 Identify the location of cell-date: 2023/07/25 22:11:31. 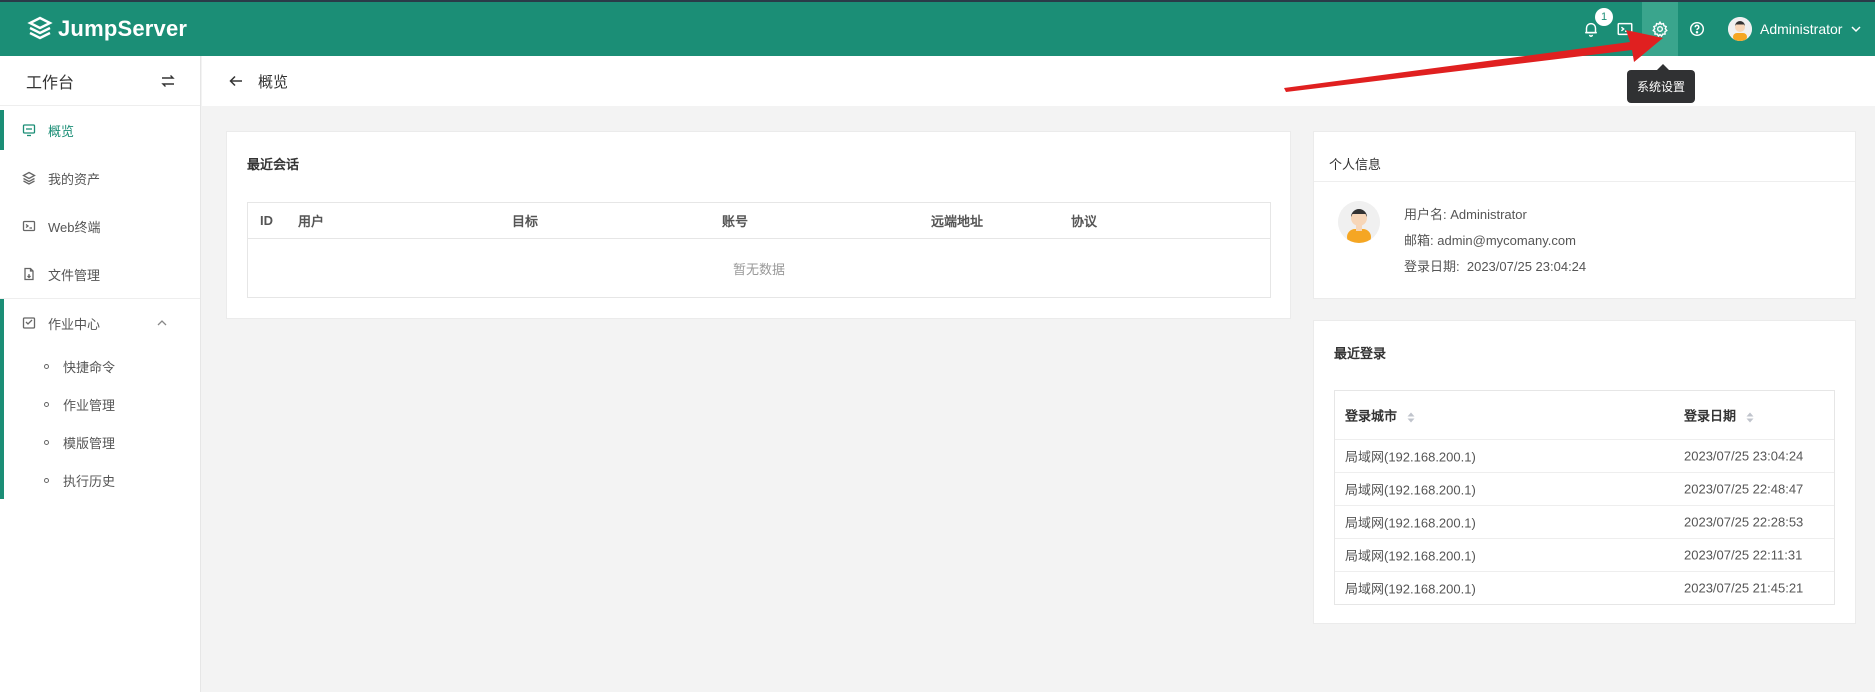
(1743, 555).